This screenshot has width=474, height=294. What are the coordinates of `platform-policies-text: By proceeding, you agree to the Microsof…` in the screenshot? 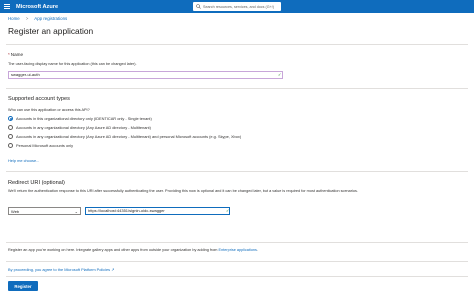 It's located at (59, 269).